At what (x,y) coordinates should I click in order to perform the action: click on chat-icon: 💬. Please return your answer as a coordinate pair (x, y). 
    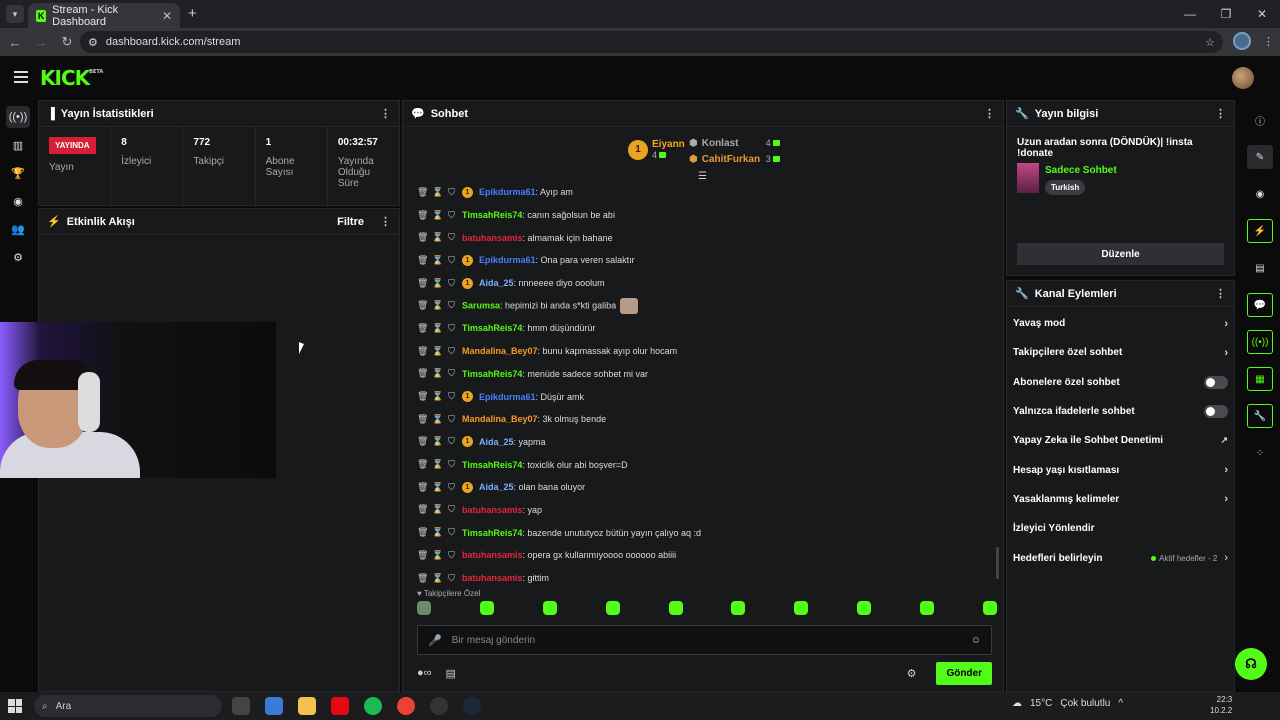
    Looking at the image, I should click on (1260, 305).